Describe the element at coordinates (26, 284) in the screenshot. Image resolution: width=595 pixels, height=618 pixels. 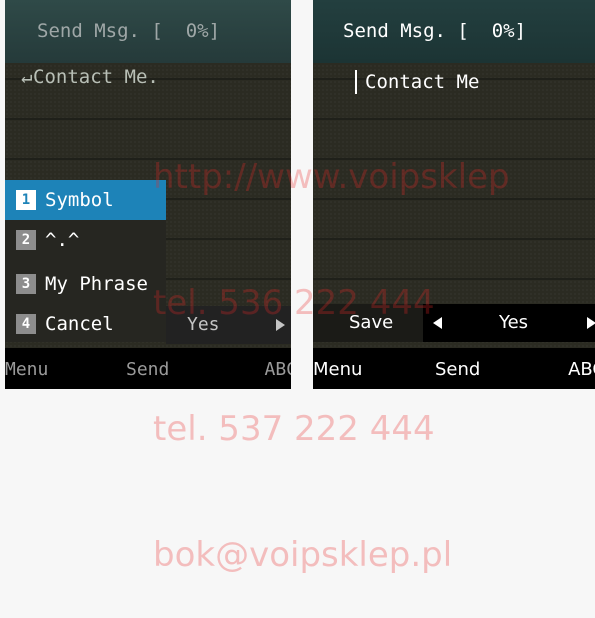
I see `menu-number-badge: 3` at that location.